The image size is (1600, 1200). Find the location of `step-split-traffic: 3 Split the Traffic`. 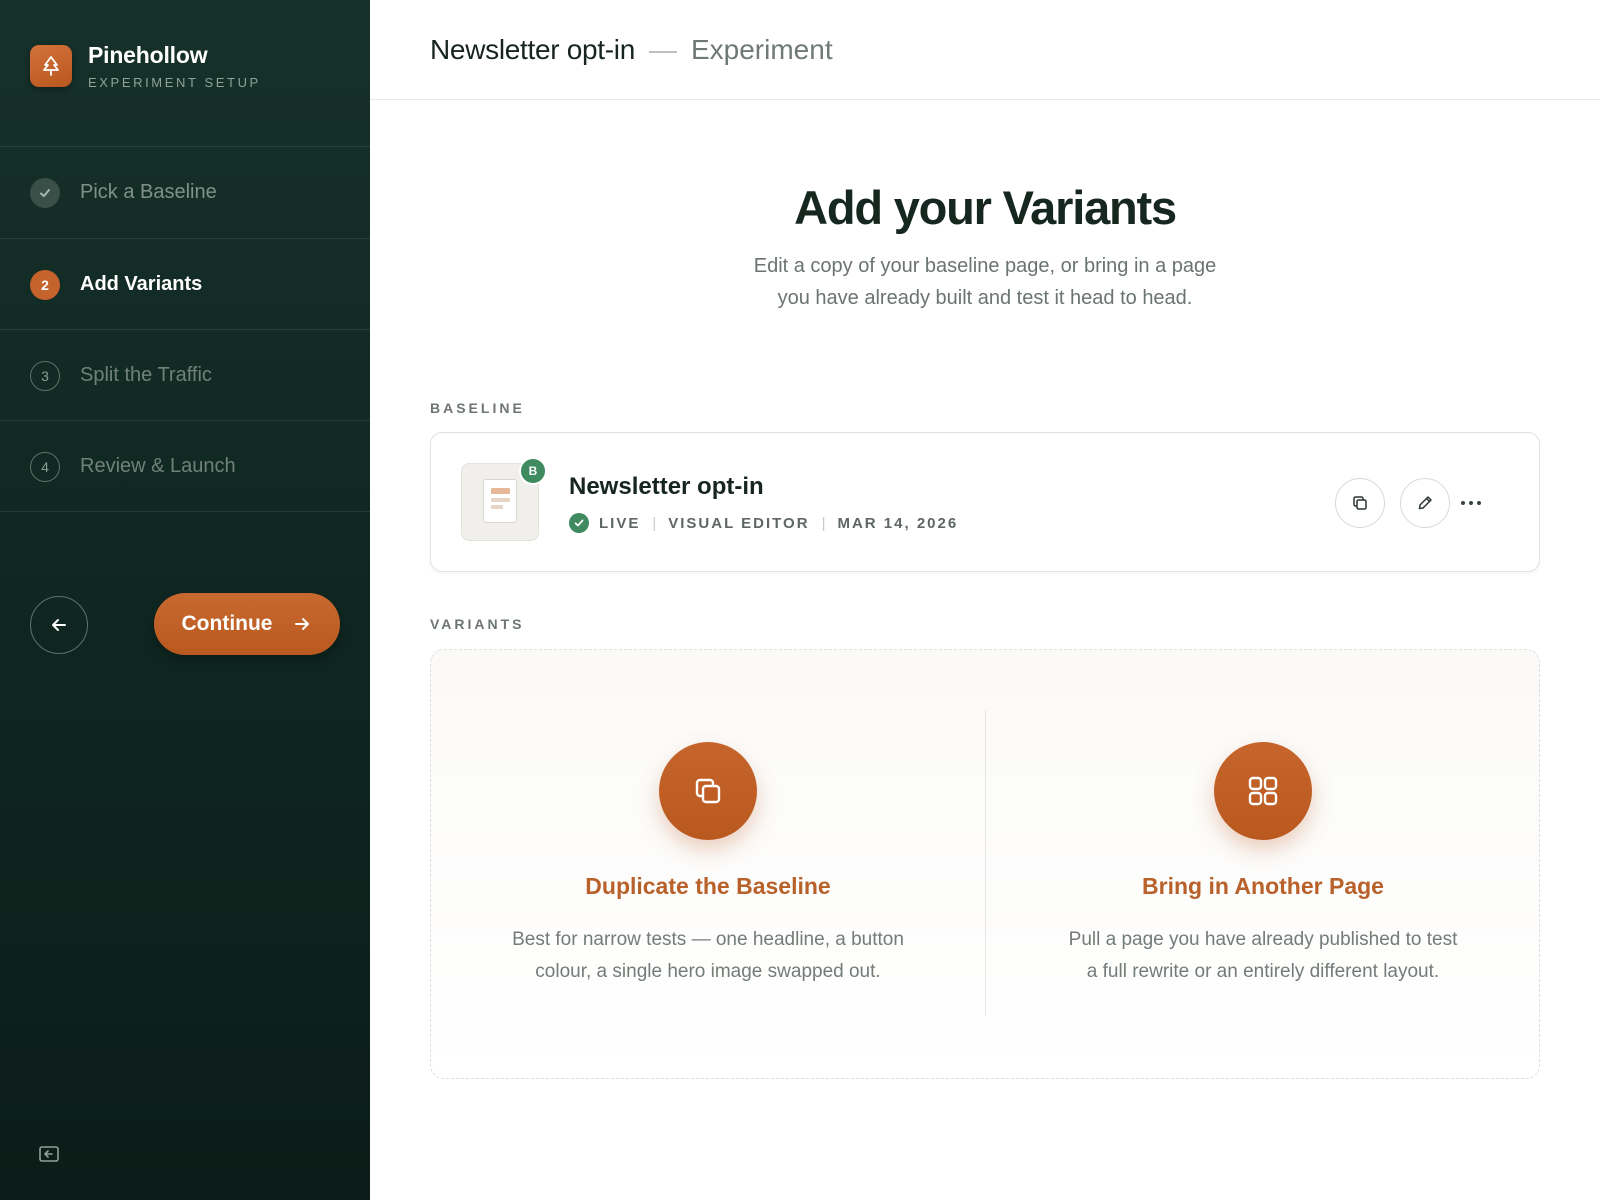

step-split-traffic: 3 Split the Traffic is located at coordinates (185, 375).